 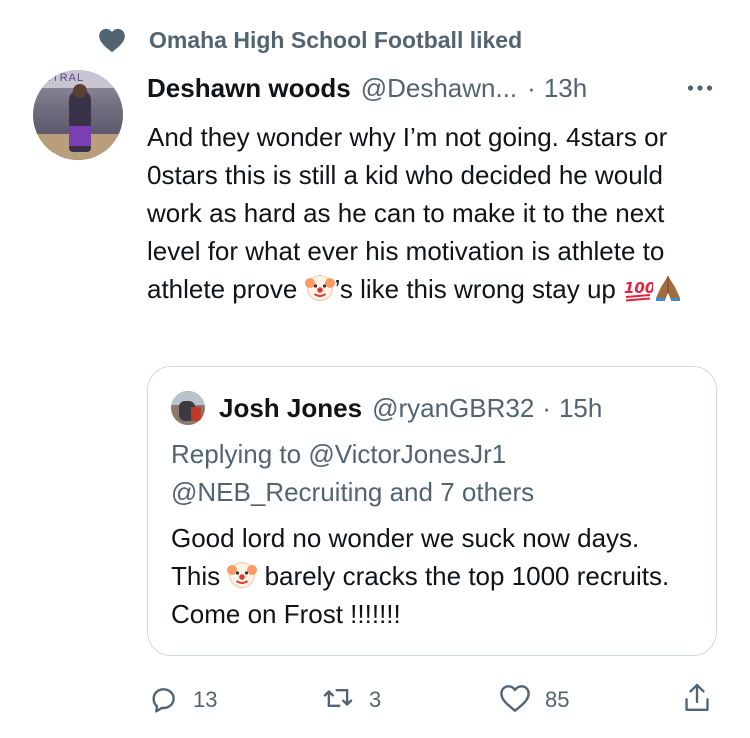 What do you see at coordinates (80, 91) in the screenshot?
I see `avatar-head` at bounding box center [80, 91].